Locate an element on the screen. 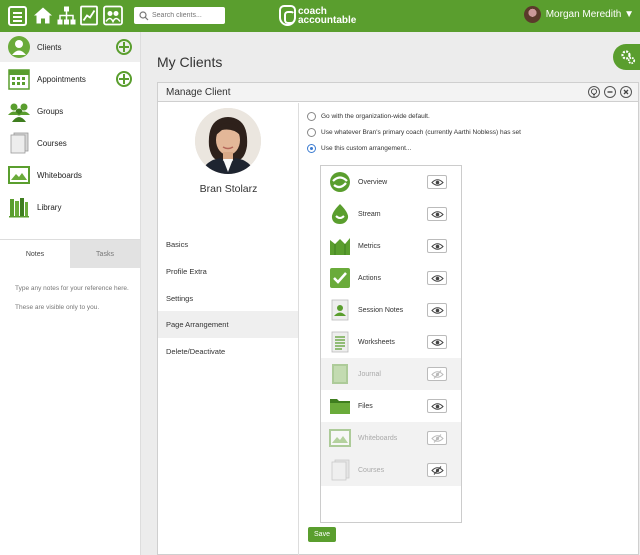  list-item-courses: Courses is located at coordinates (391, 470).